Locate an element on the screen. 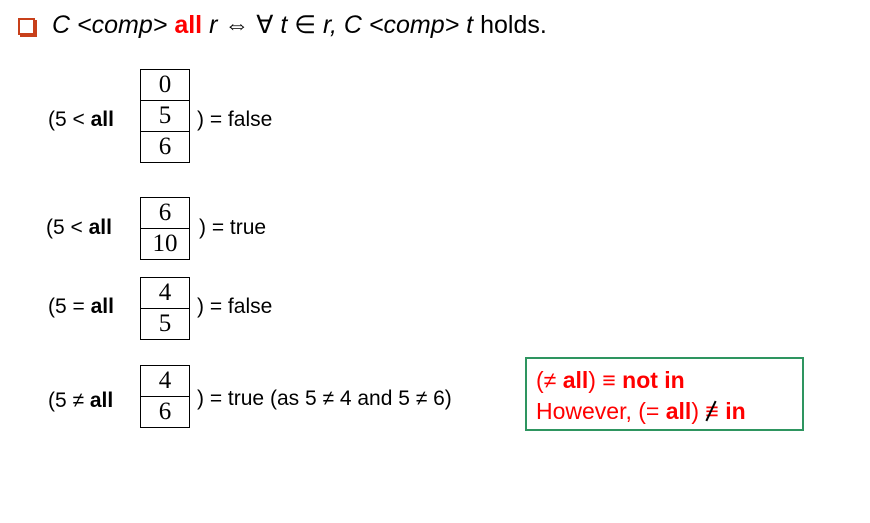 This screenshot has height=523, width=870. example-4-prefix: (5 ≠ all is located at coordinates (81, 400).